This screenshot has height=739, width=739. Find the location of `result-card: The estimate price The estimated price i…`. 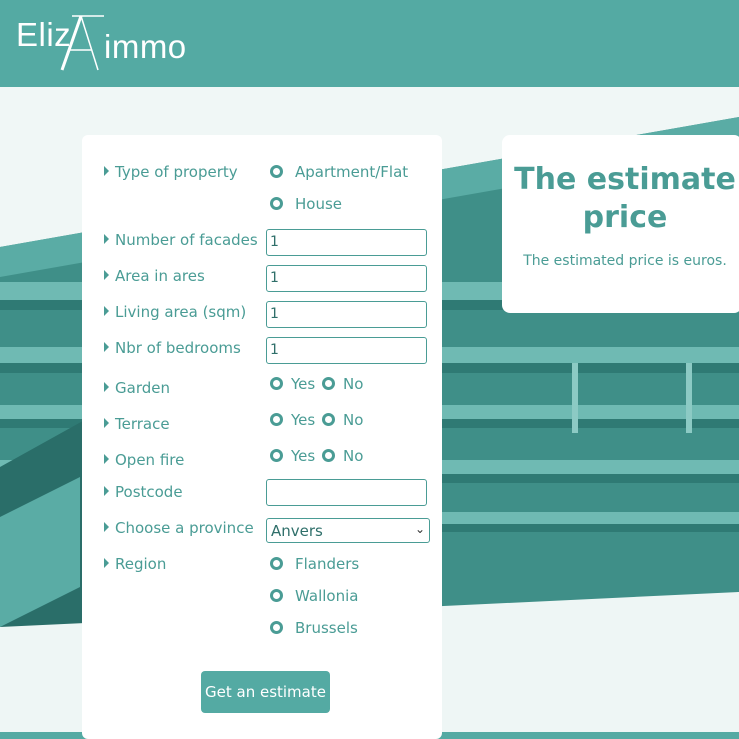

result-card: The estimate price The estimated price i… is located at coordinates (620, 224).